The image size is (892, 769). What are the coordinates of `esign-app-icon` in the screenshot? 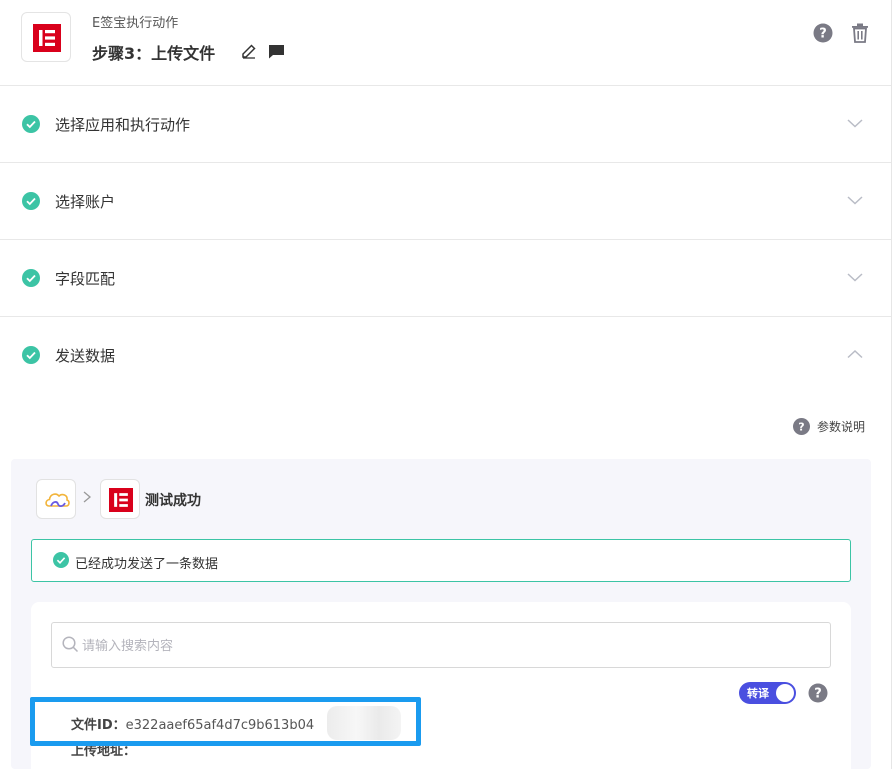 It's located at (120, 499).